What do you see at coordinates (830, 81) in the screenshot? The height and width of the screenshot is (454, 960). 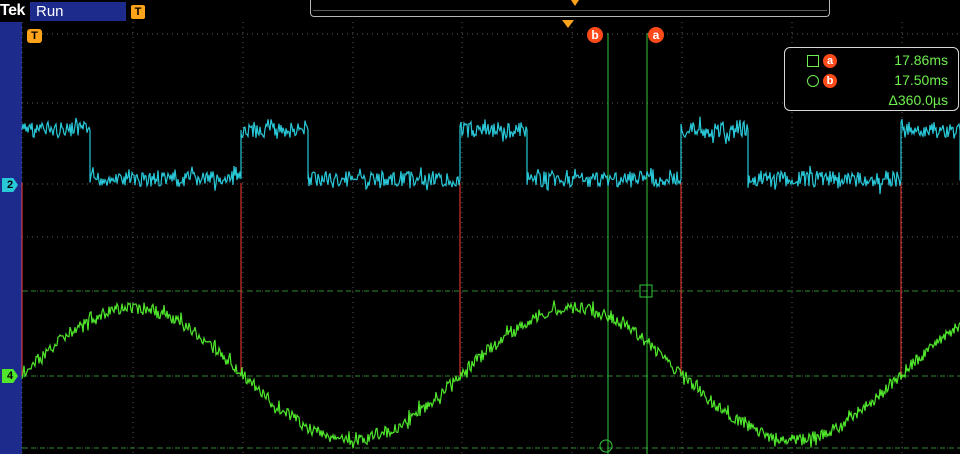 I see `cursor-b-readout-badge: b` at bounding box center [830, 81].